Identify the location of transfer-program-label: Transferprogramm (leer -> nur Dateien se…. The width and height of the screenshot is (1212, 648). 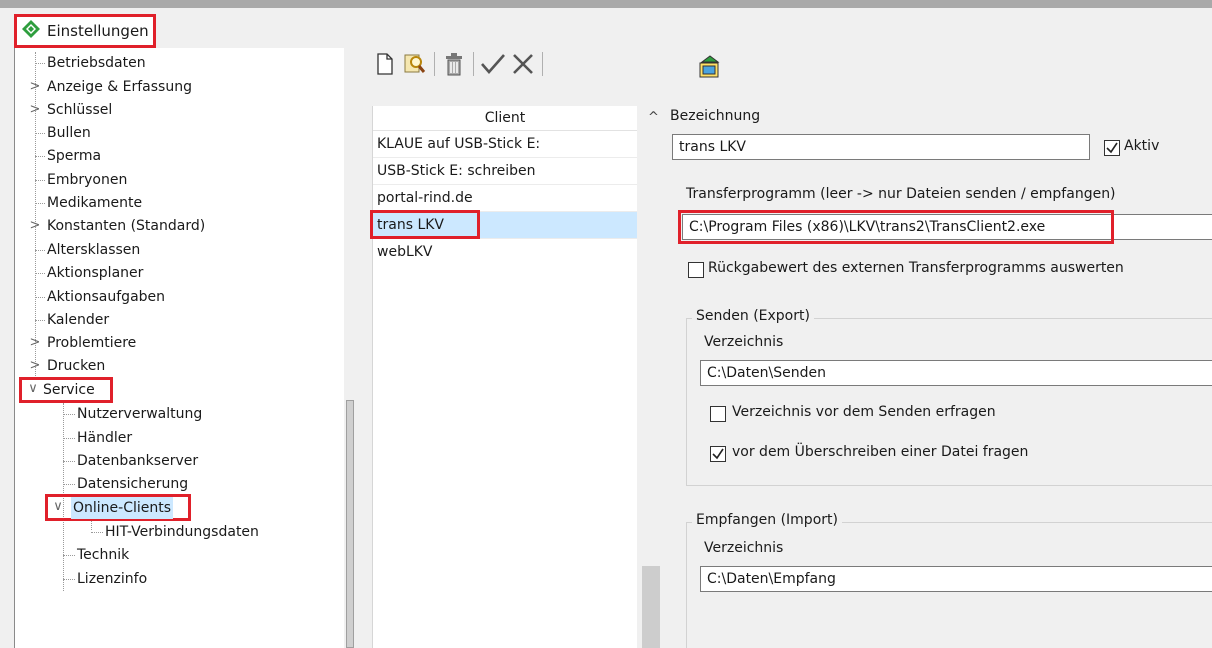
(901, 194).